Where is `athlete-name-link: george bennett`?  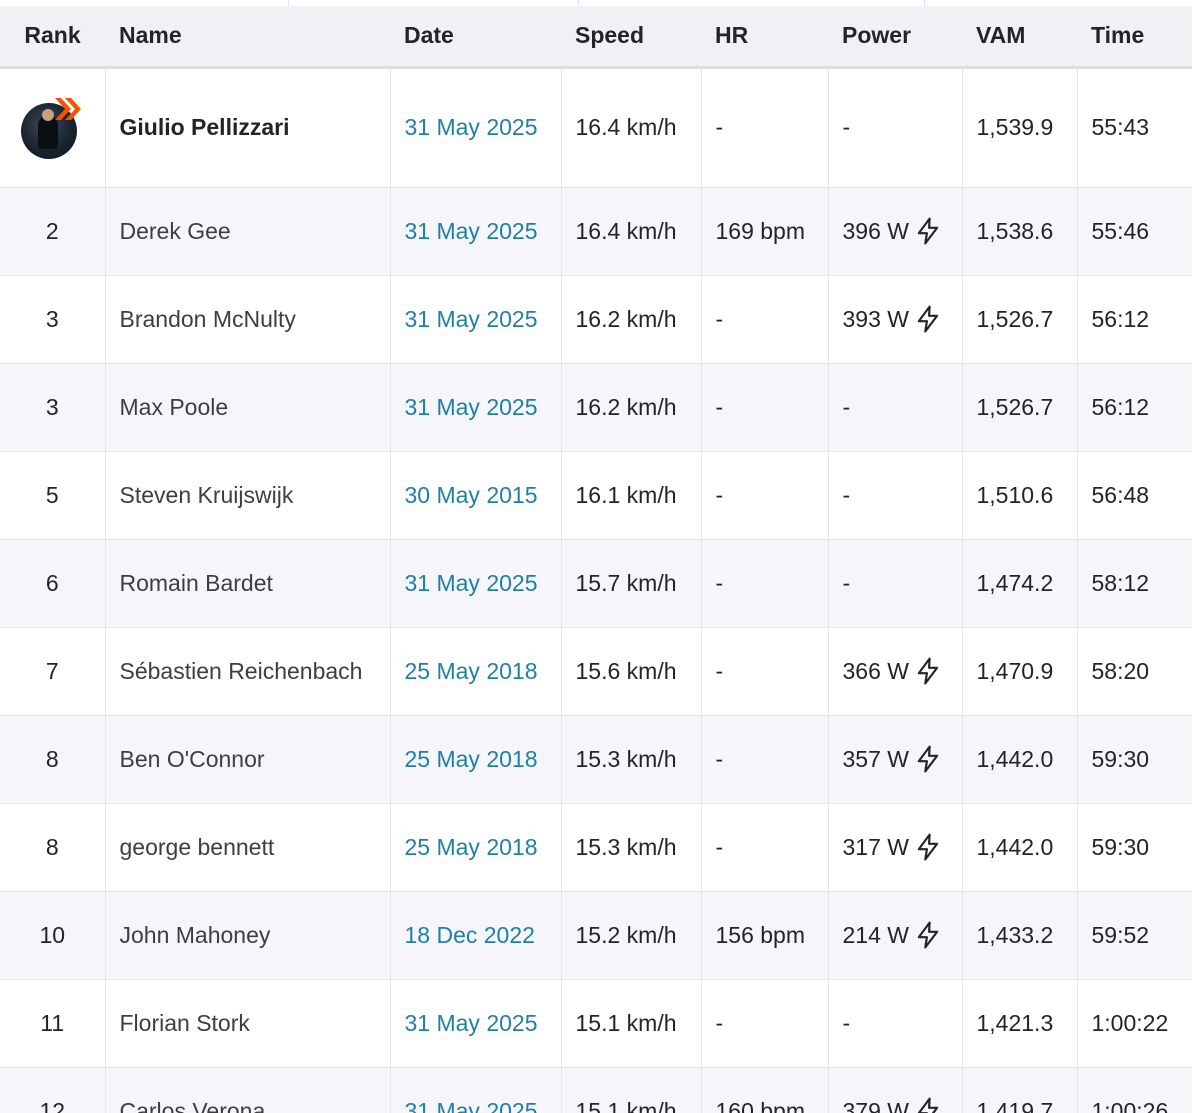
athlete-name-link: george bennett is located at coordinates (247, 847).